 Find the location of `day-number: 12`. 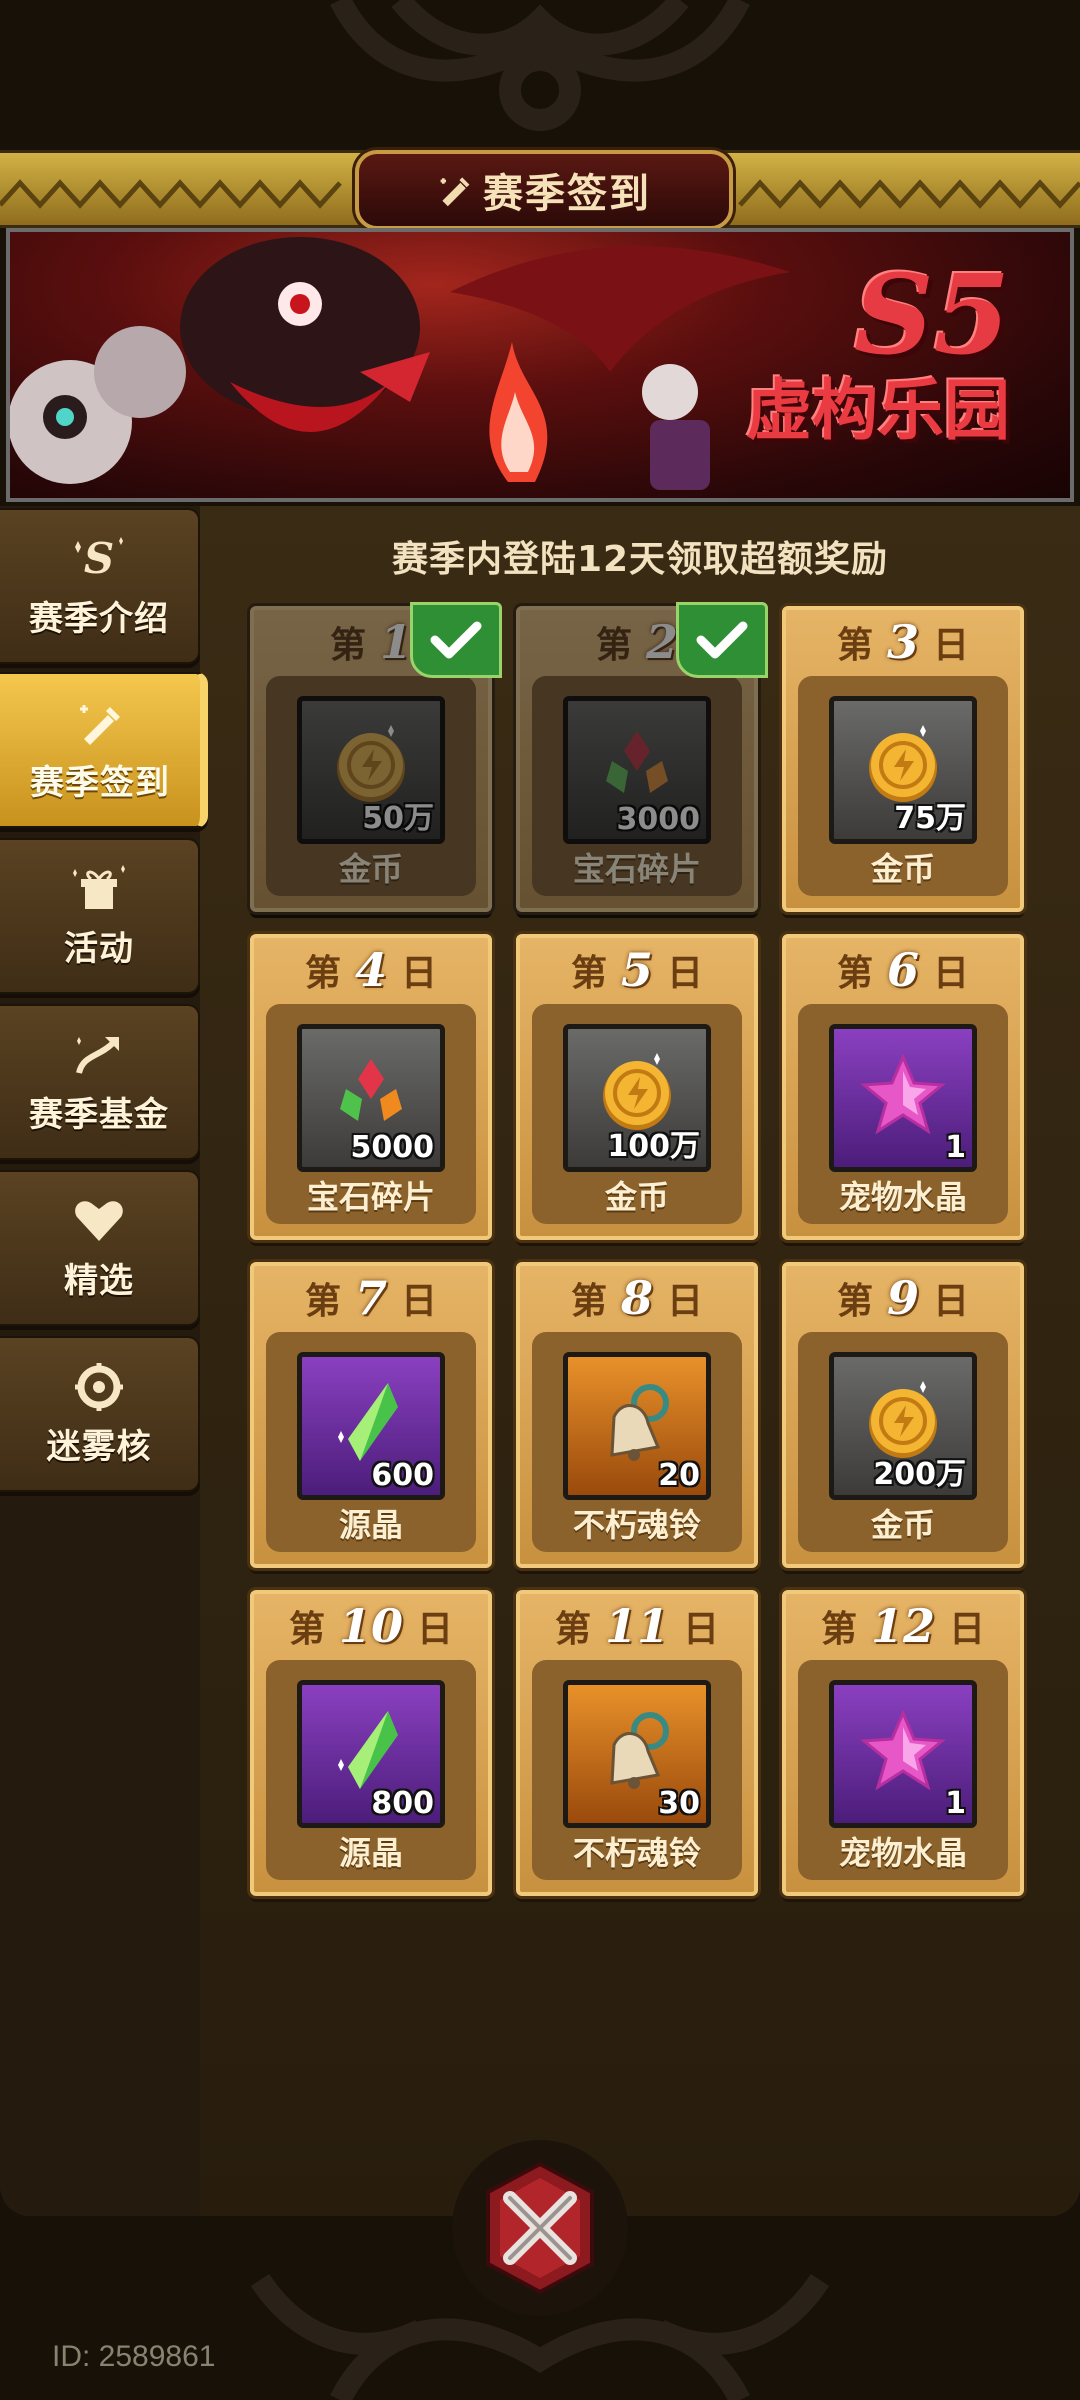

day-number: 12 is located at coordinates (902, 1626).